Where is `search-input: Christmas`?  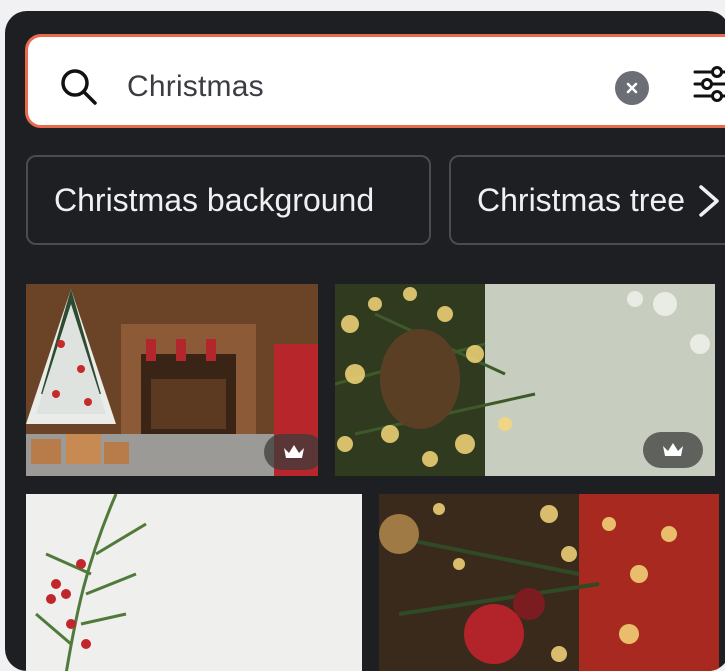
search-input: Christmas is located at coordinates (195, 87).